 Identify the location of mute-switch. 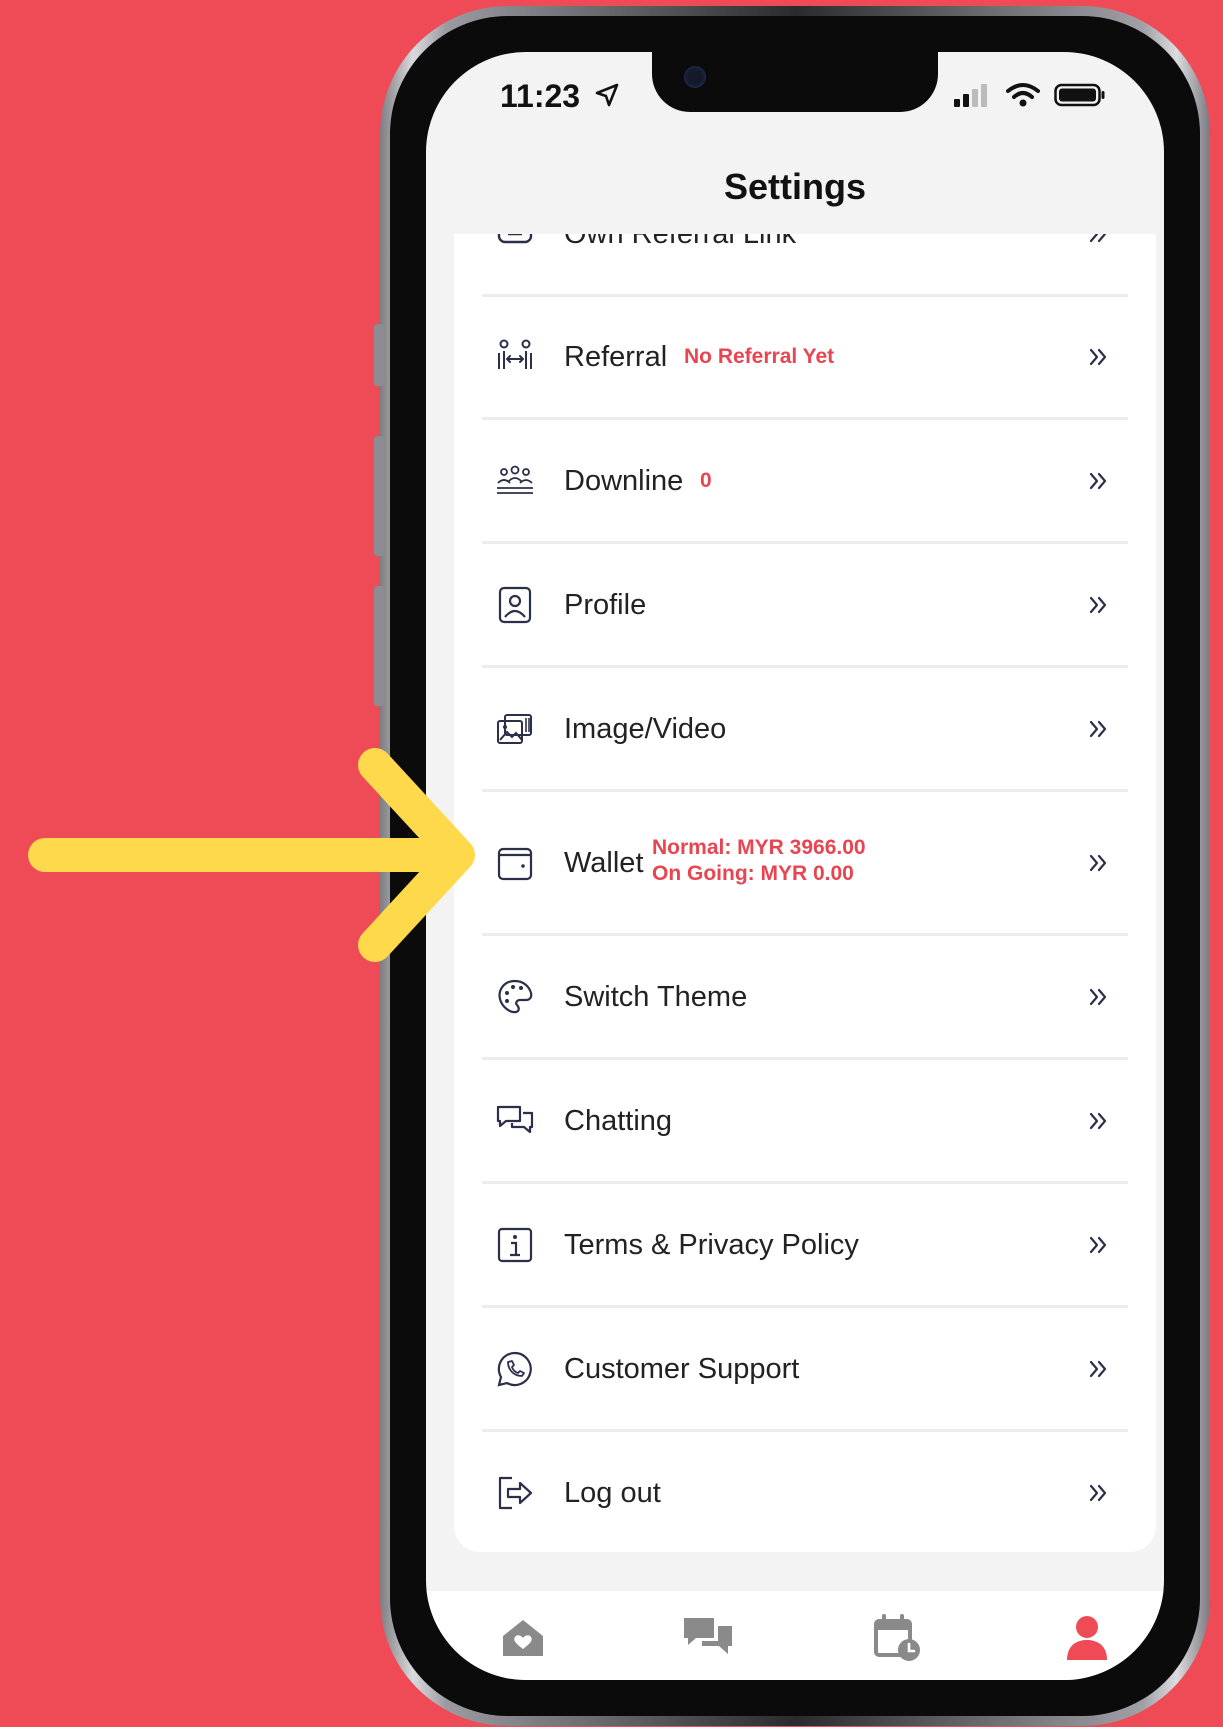
(379, 355).